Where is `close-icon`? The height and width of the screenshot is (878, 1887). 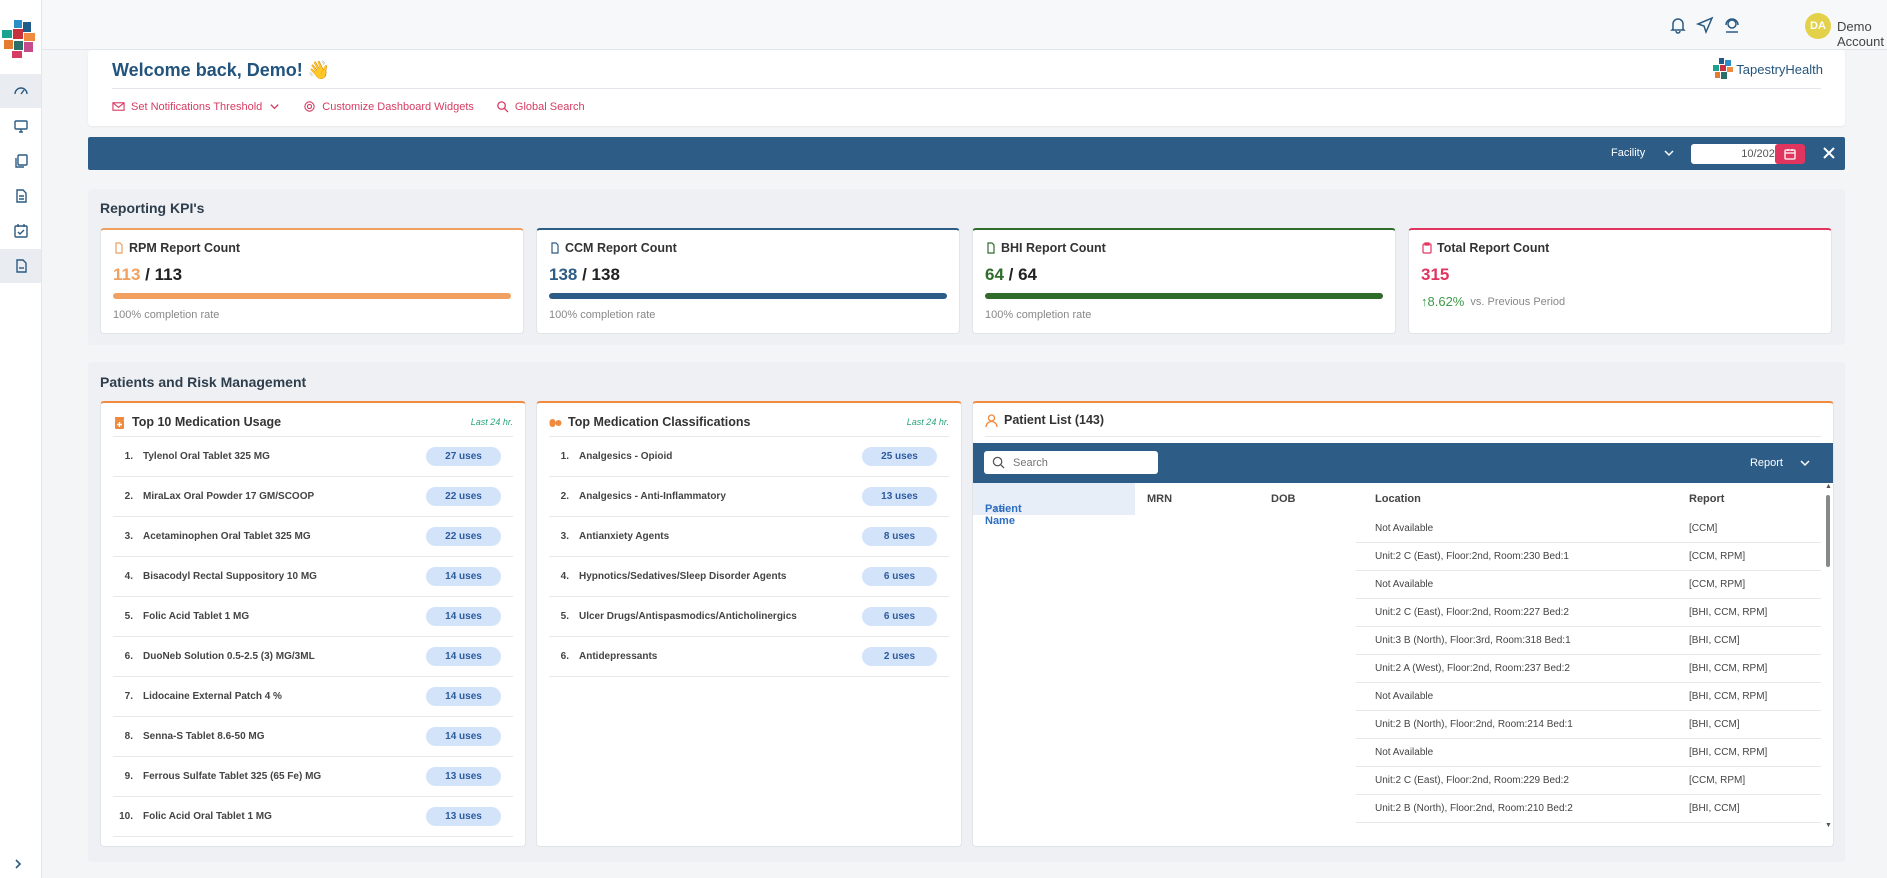
close-icon is located at coordinates (1829, 153).